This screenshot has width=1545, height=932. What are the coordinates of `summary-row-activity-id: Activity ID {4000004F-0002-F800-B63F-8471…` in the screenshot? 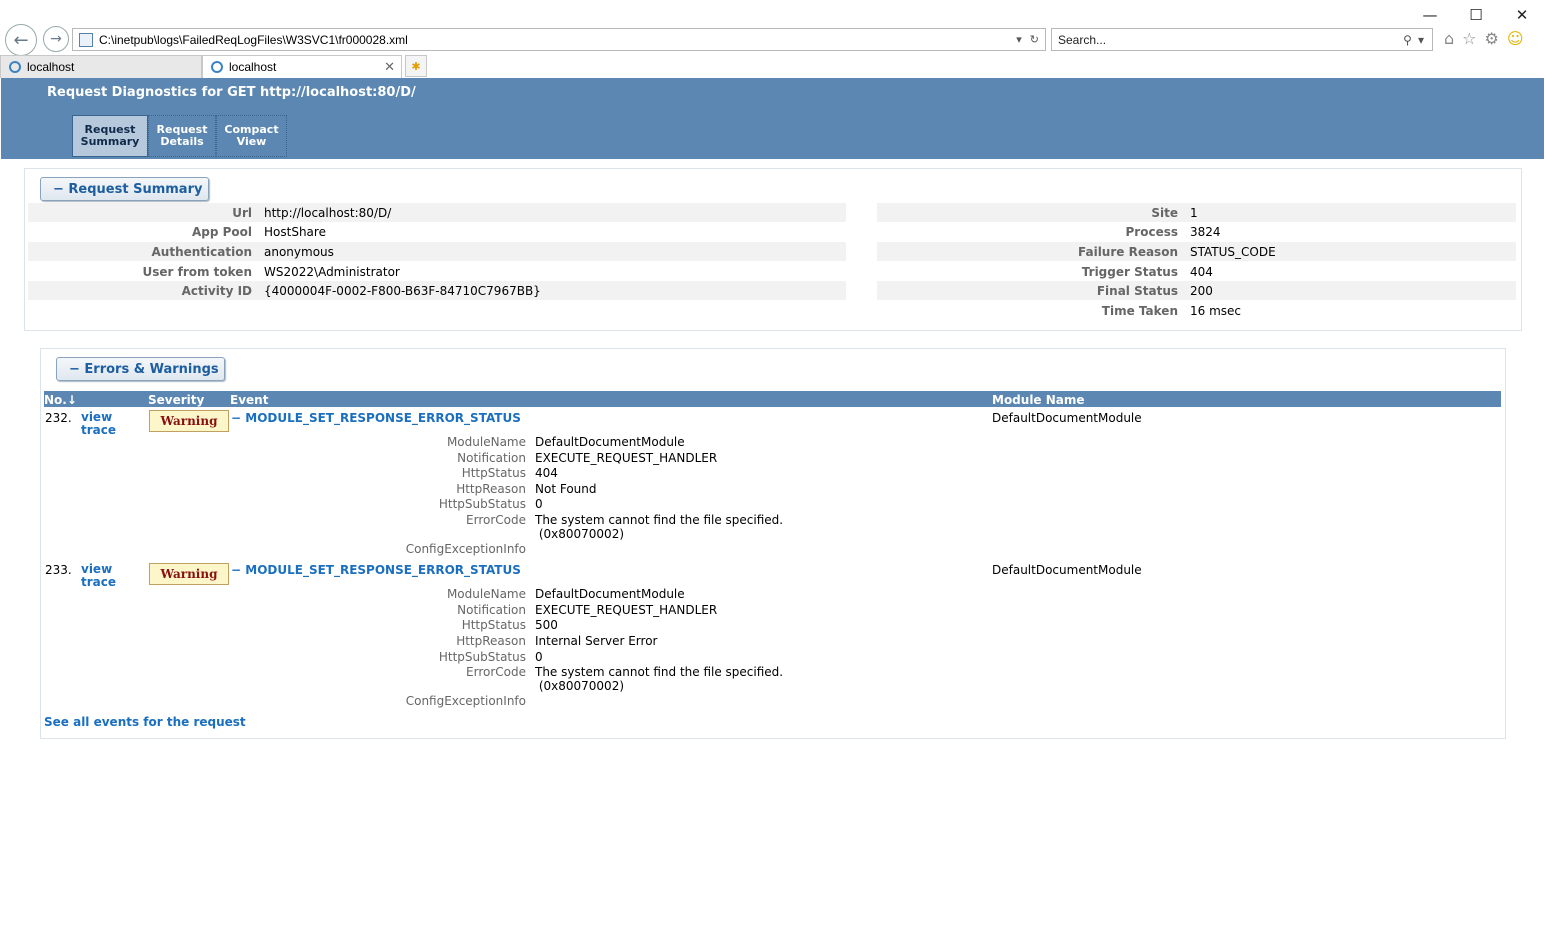 It's located at (437, 290).